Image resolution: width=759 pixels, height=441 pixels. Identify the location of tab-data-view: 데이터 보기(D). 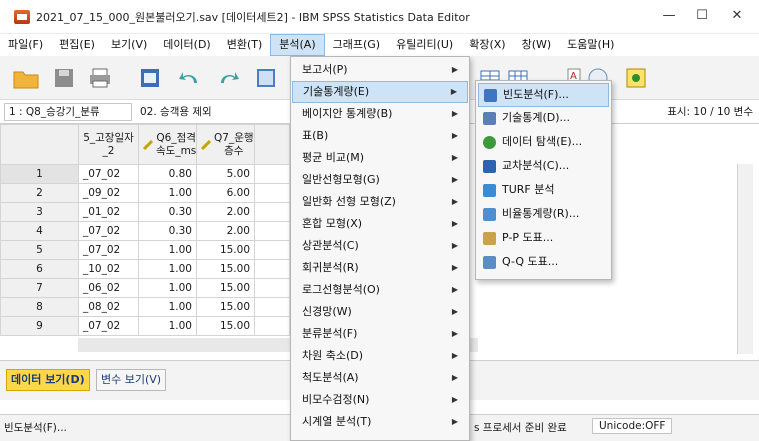
(48, 380).